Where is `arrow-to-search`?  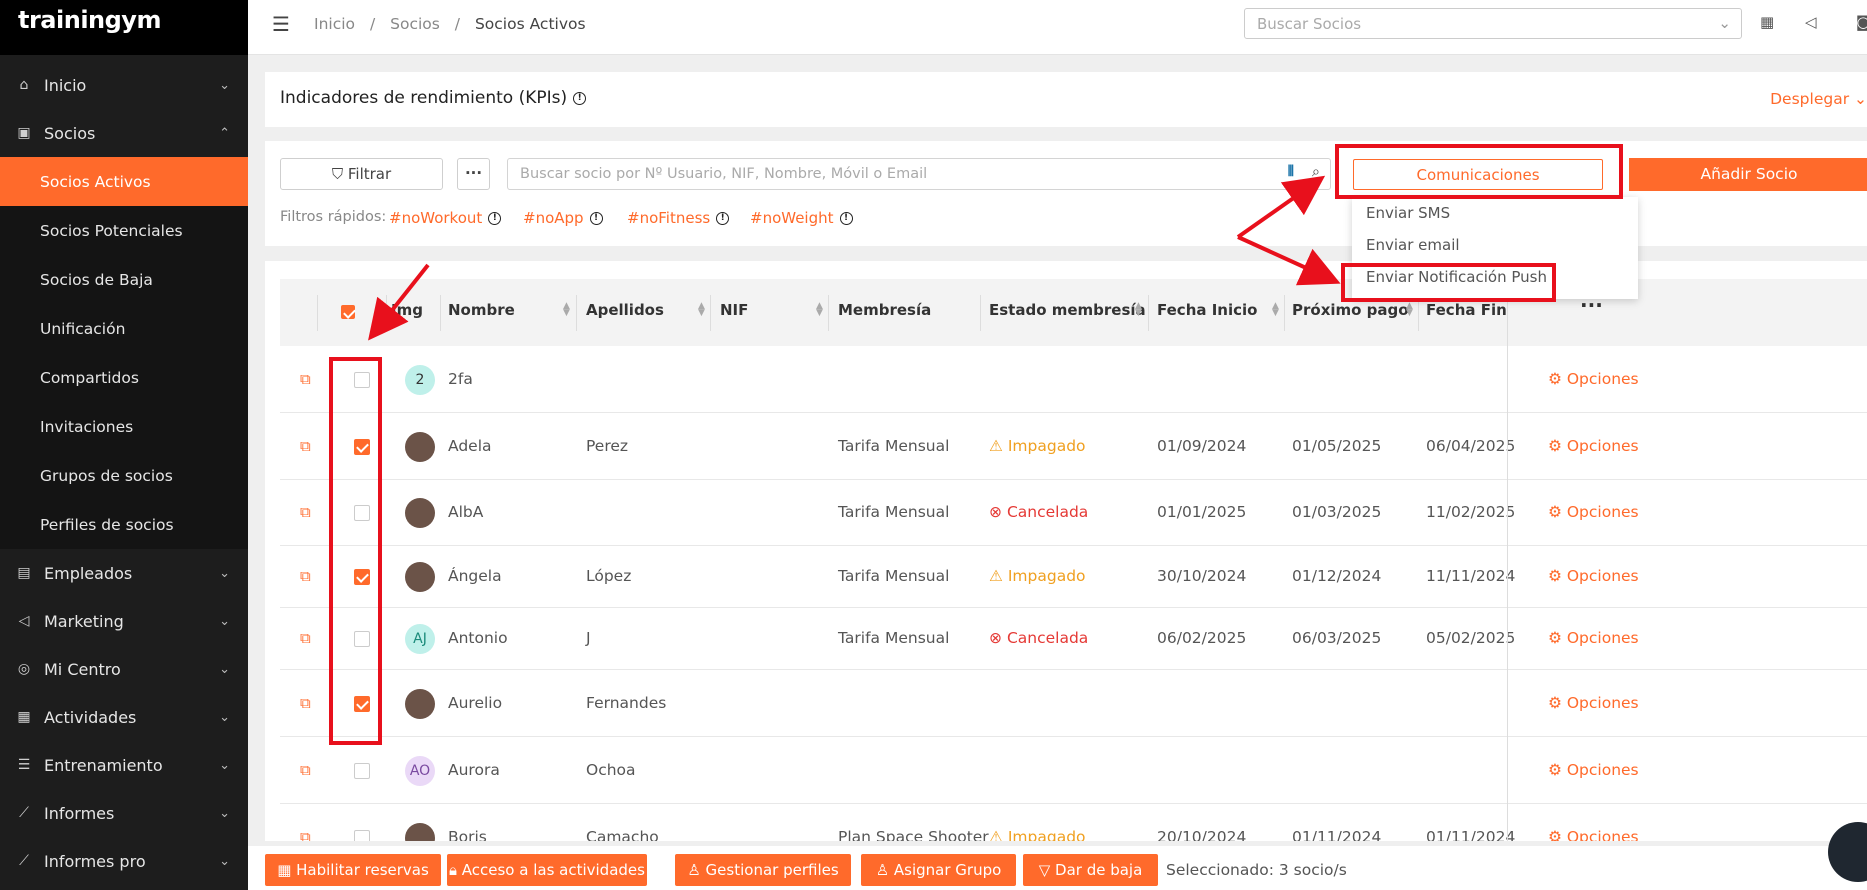 arrow-to-search is located at coordinates (1281, 207).